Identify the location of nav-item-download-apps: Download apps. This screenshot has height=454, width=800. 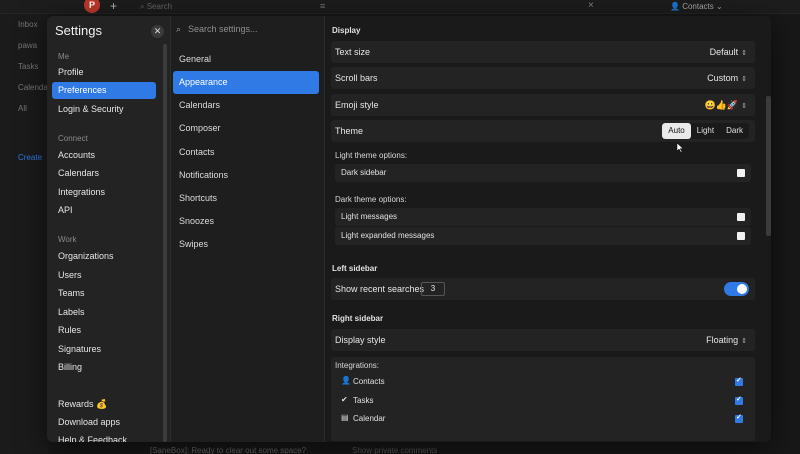
(104, 422).